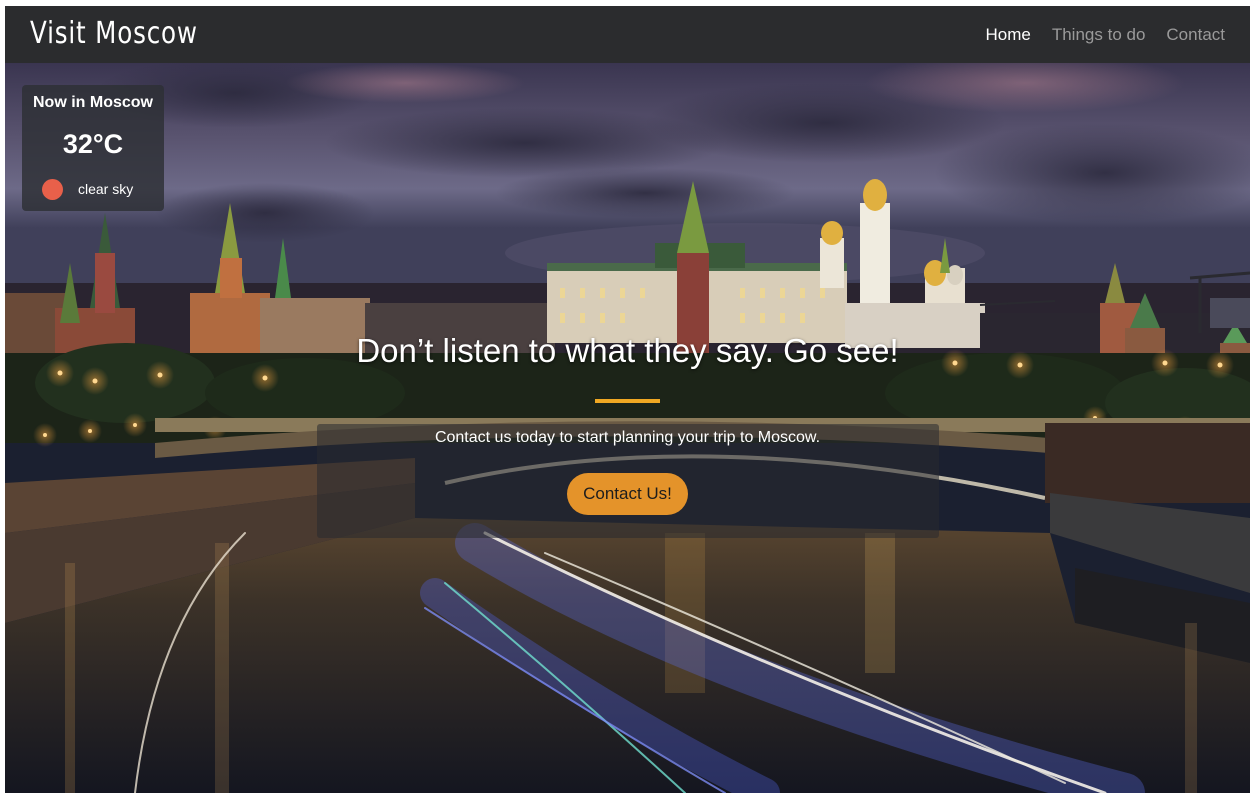  What do you see at coordinates (93, 102) in the screenshot?
I see `weather-title: Now in Moscow` at bounding box center [93, 102].